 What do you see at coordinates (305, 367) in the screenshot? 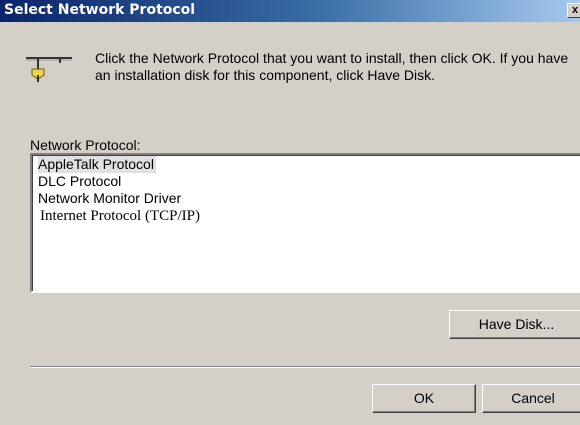
I see `separator` at bounding box center [305, 367].